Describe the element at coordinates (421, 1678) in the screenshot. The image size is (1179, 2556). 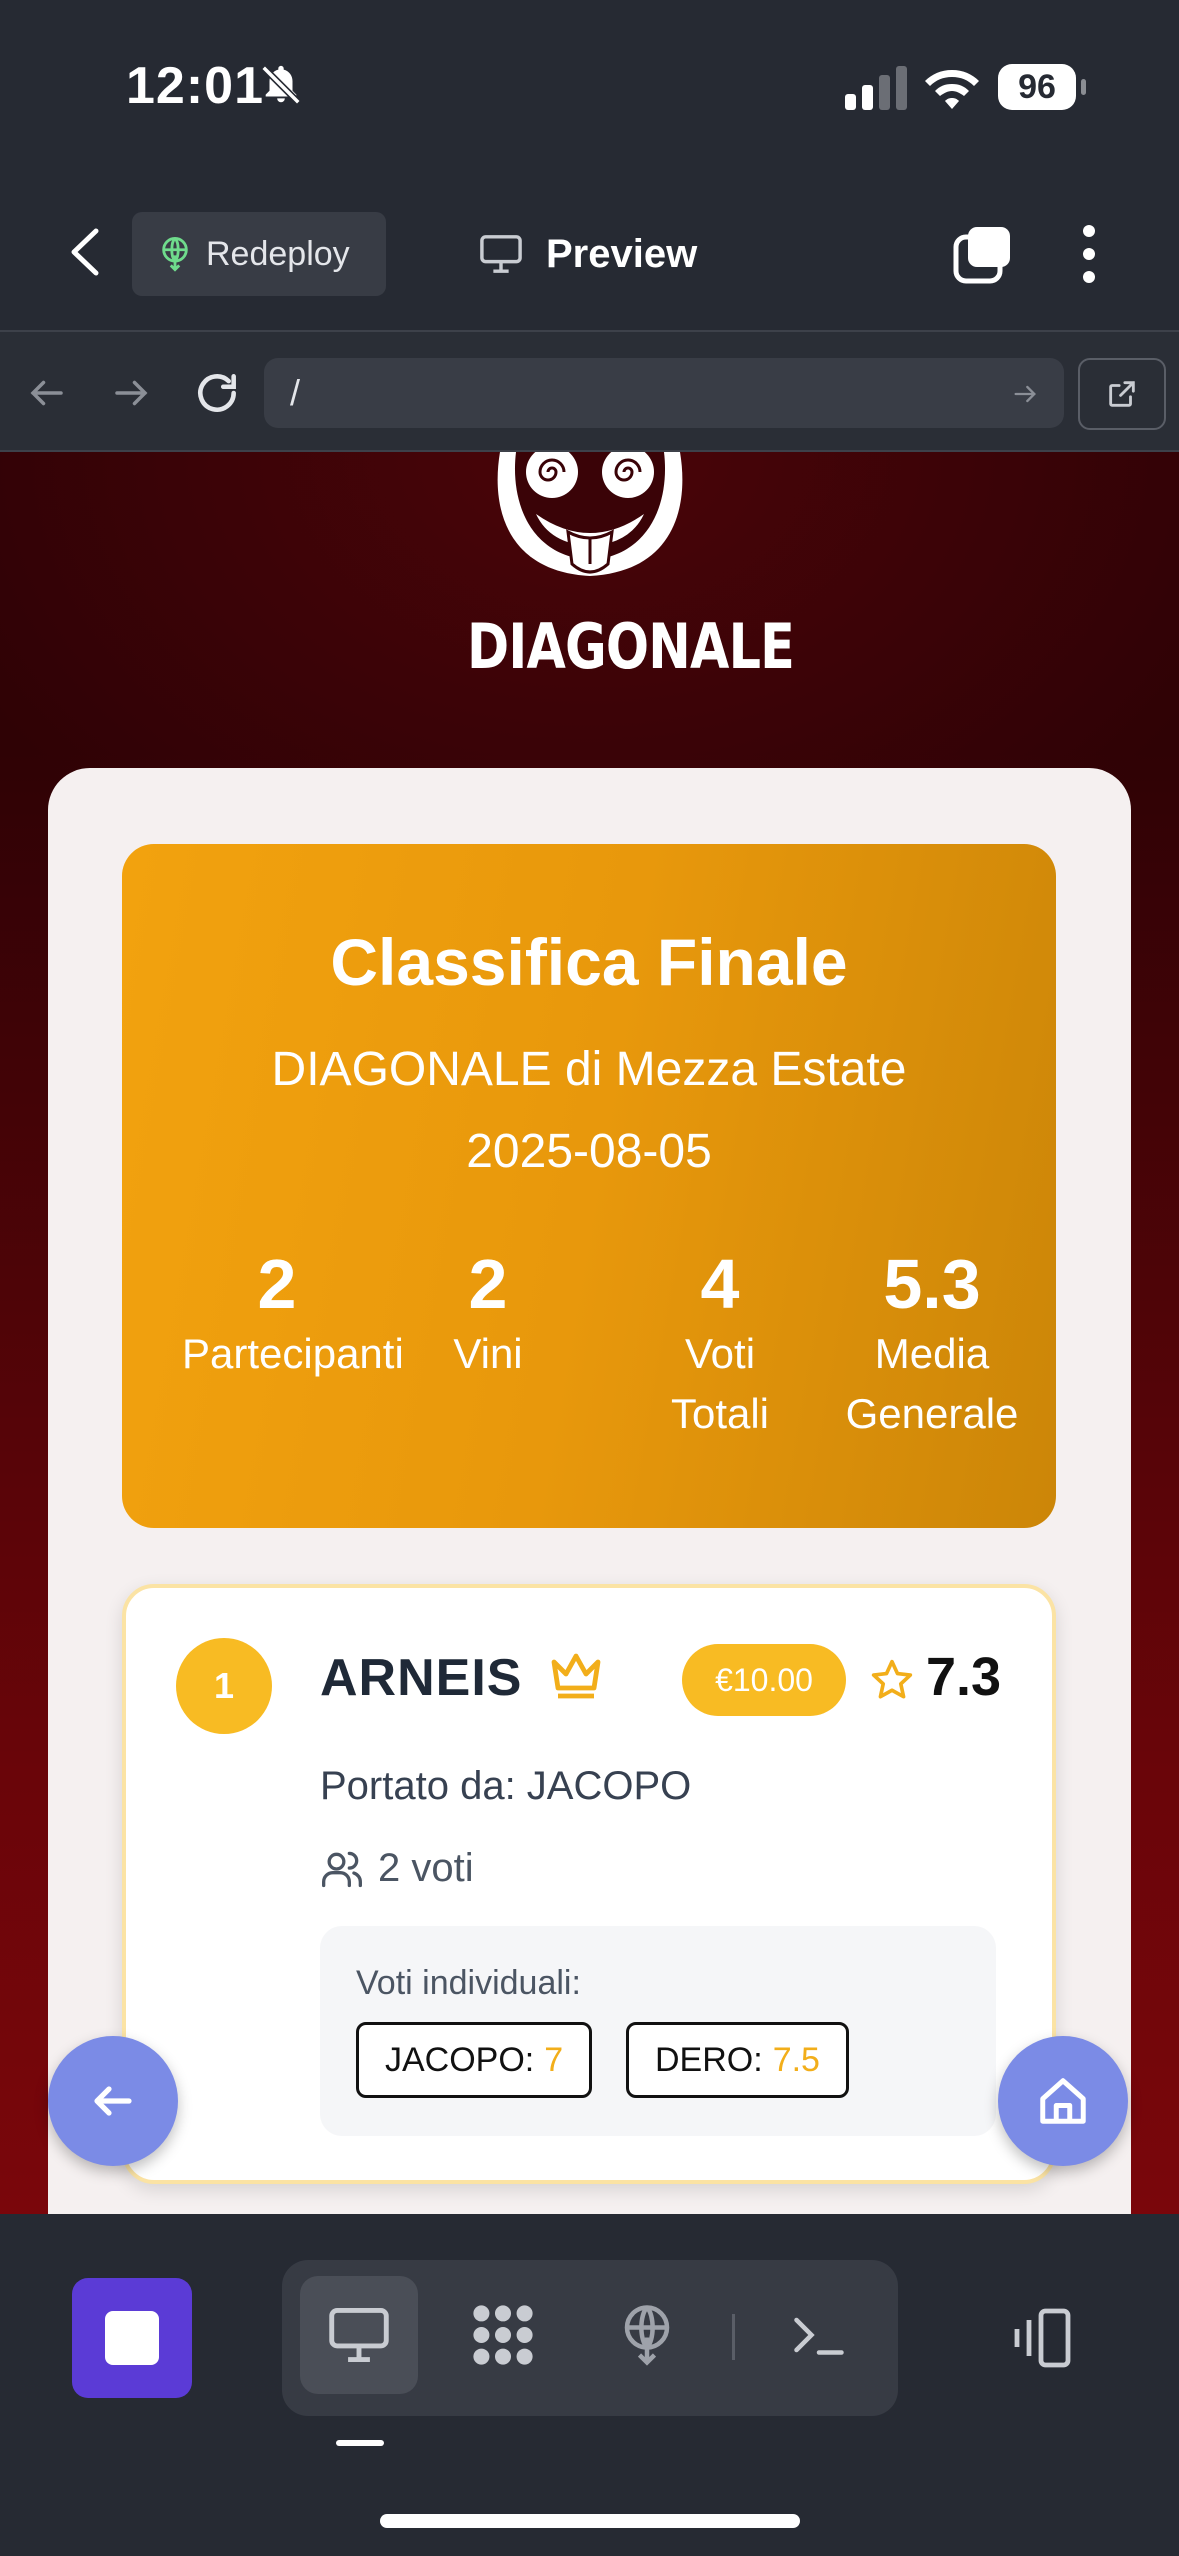
I see `wine-name: ARNEIS` at that location.